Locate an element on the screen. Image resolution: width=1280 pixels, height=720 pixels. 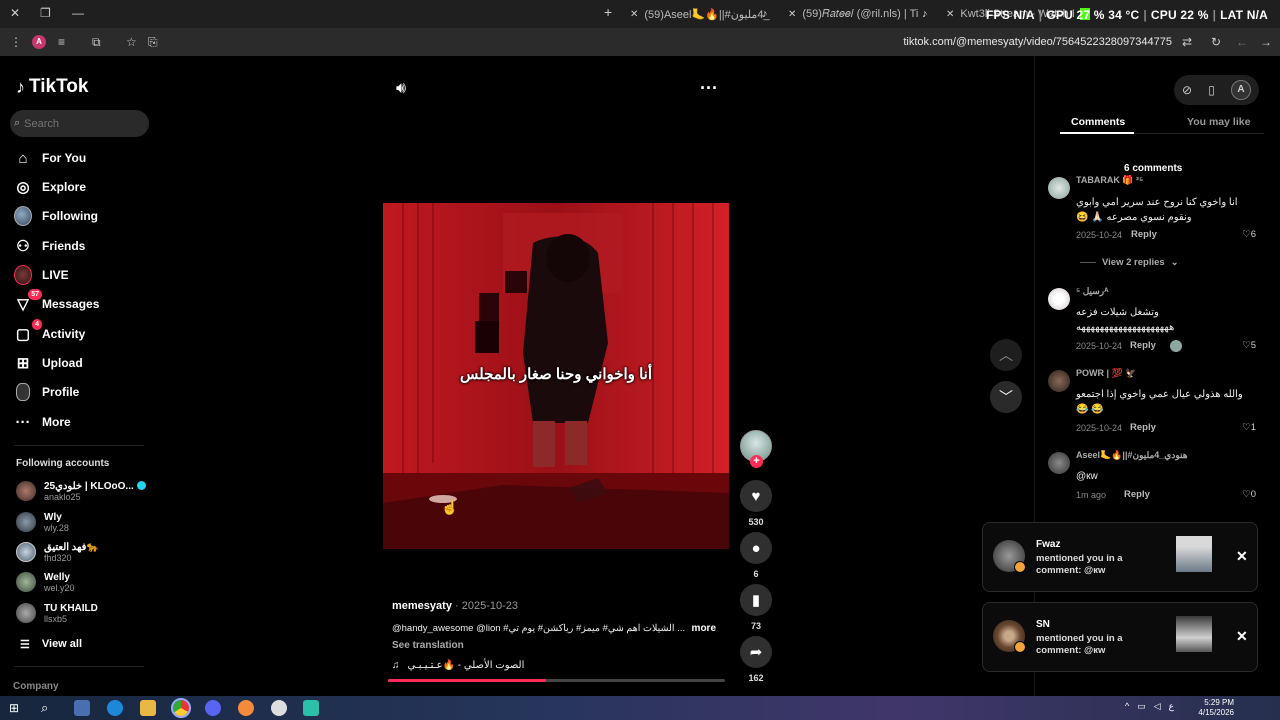
bookmark-icon: ▮ is located at coordinates (756, 600).